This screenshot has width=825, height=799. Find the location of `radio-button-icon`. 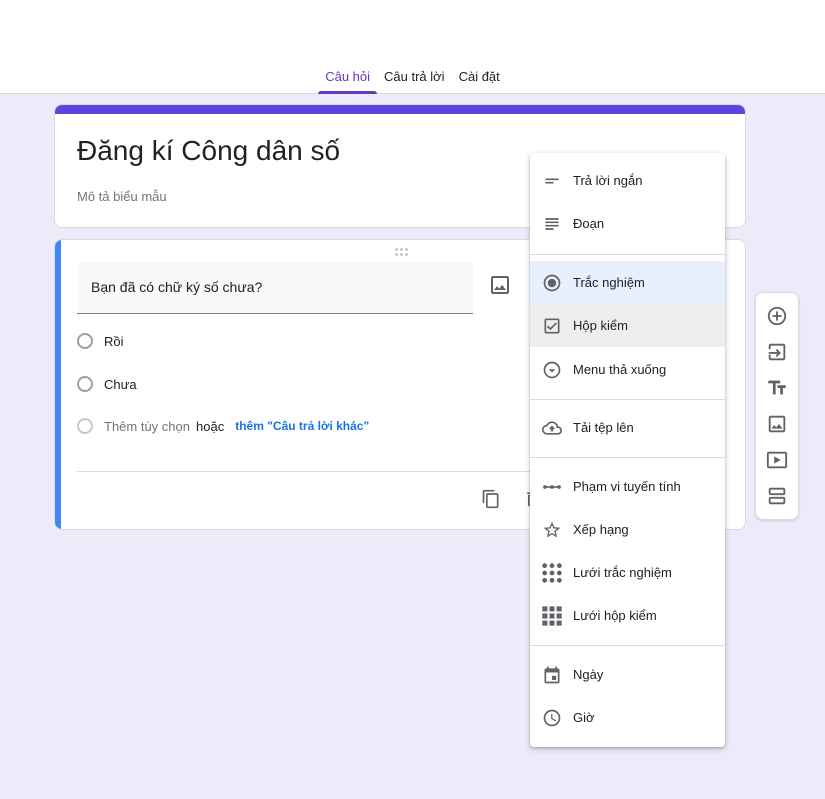

radio-button-icon is located at coordinates (552, 283).